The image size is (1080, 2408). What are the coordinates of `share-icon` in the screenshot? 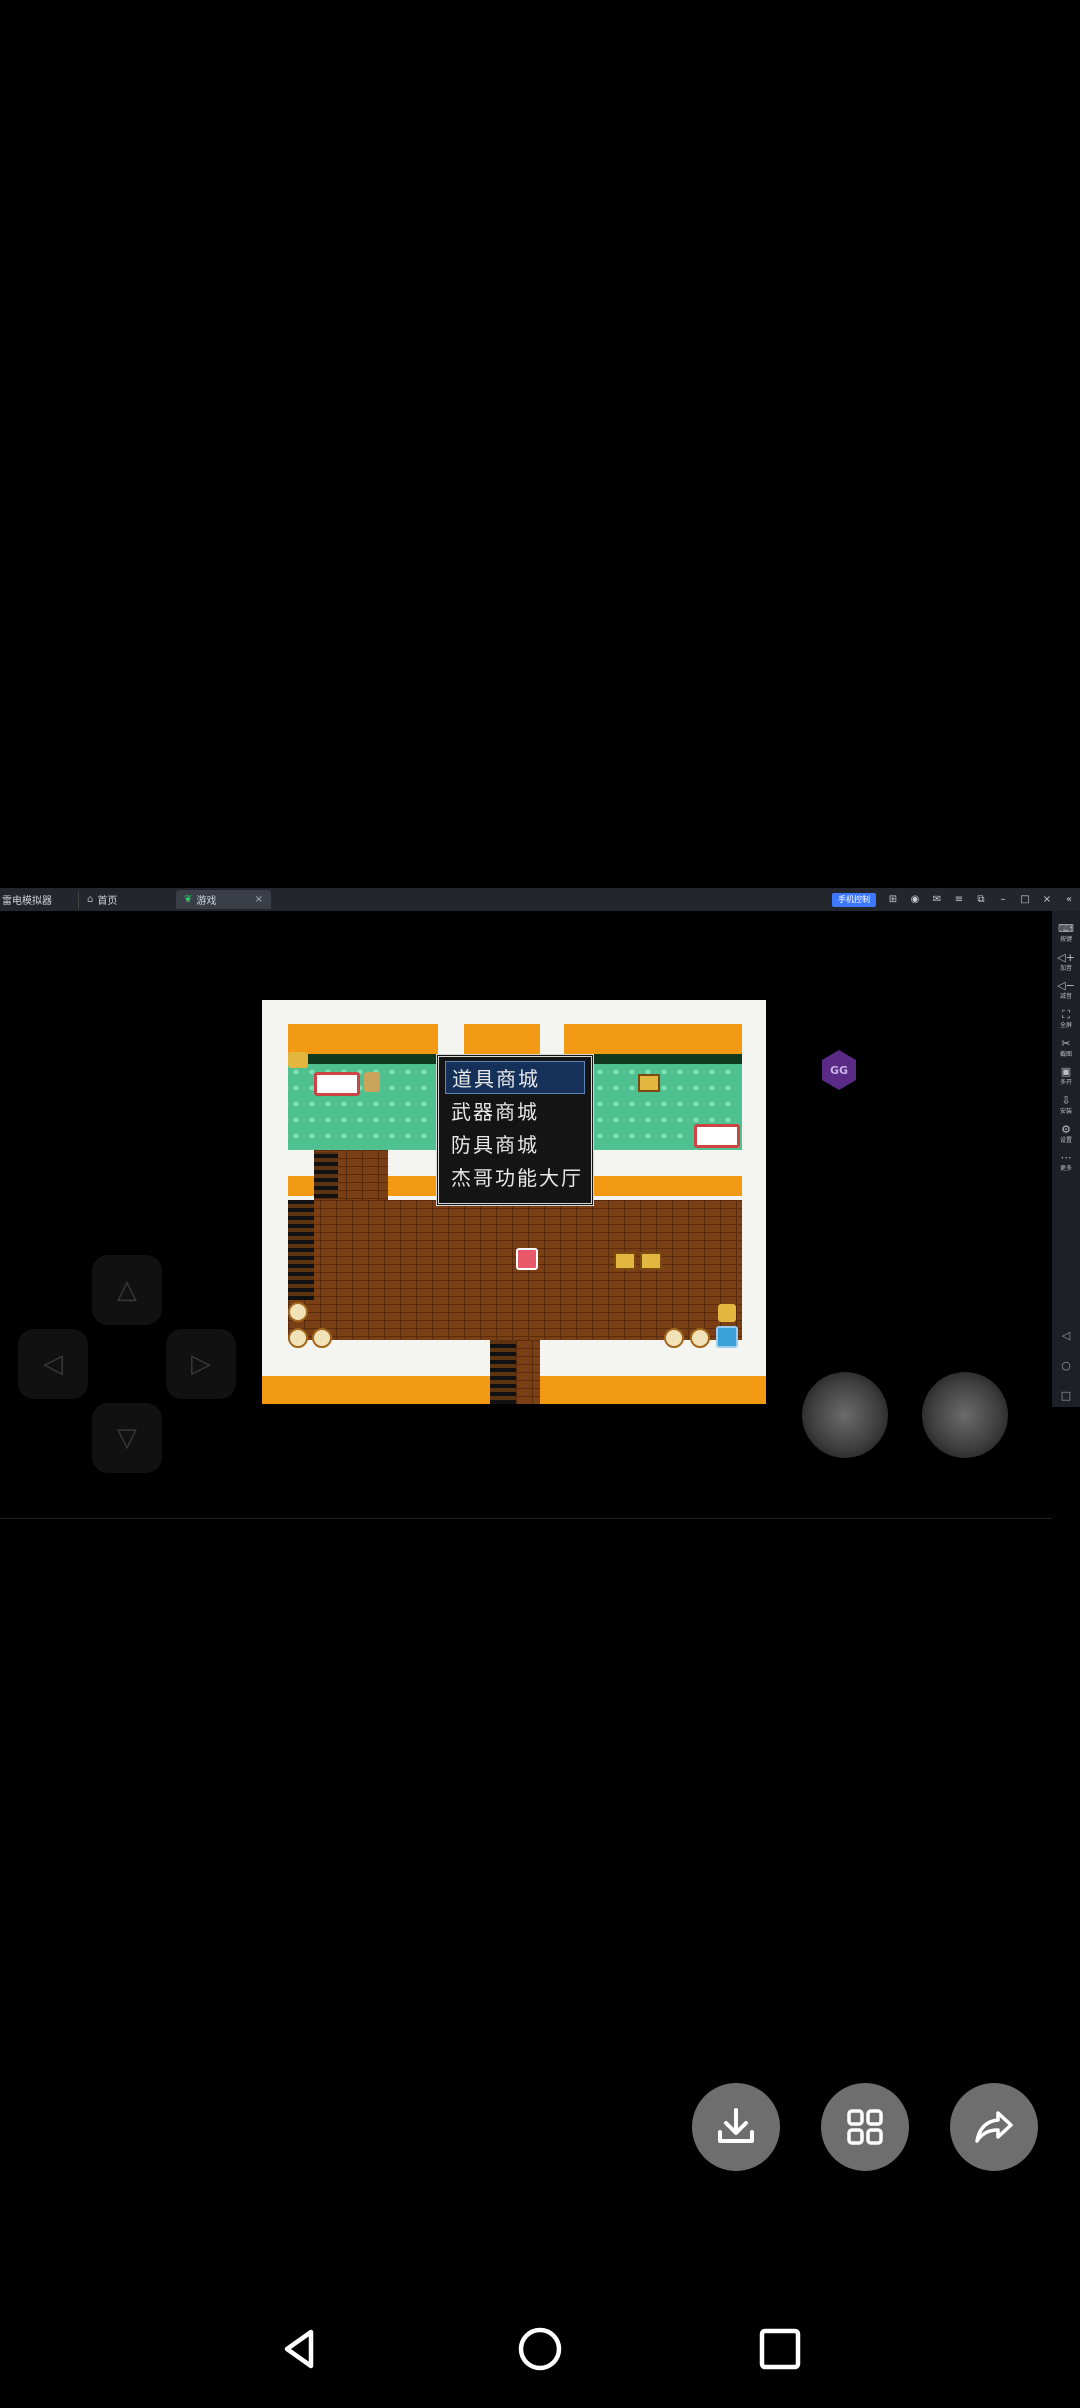 It's located at (994, 2127).